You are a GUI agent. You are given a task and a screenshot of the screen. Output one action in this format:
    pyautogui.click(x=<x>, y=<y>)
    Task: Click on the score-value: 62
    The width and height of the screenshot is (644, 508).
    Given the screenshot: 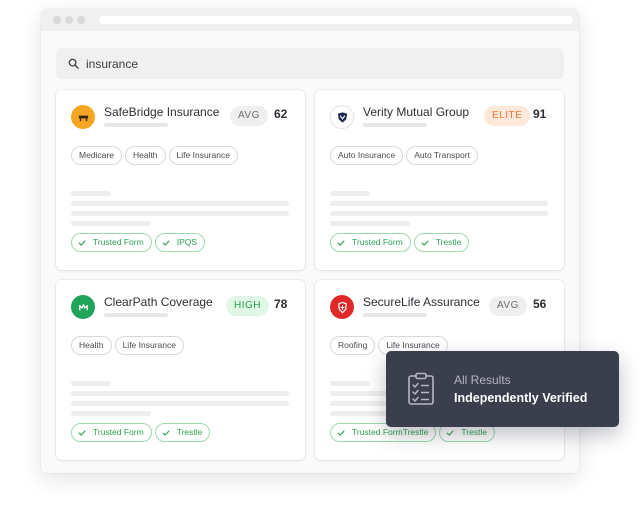 What is the action you would take?
    pyautogui.click(x=281, y=114)
    